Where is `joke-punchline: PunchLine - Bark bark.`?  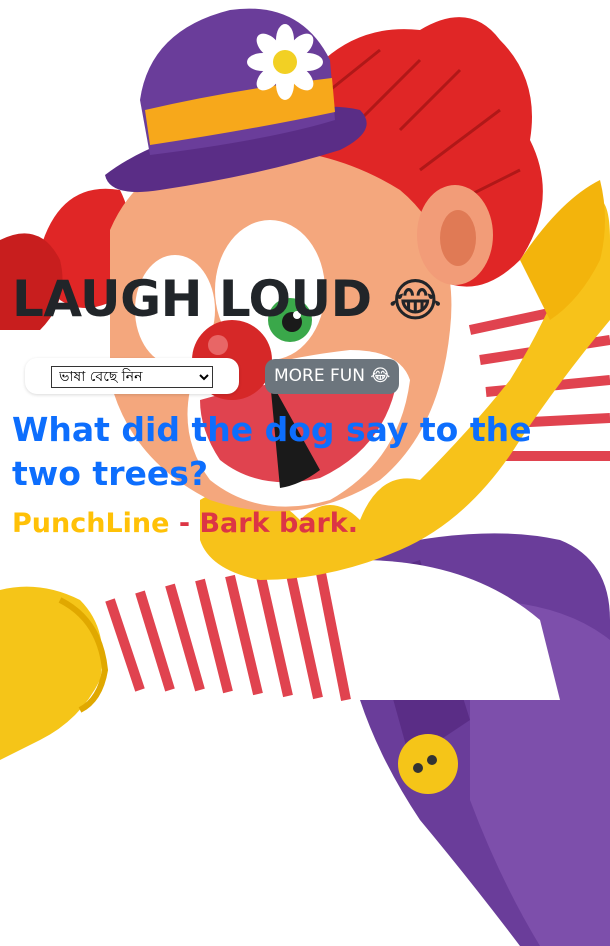
joke-punchline: PunchLine - Bark bark. is located at coordinates (185, 524).